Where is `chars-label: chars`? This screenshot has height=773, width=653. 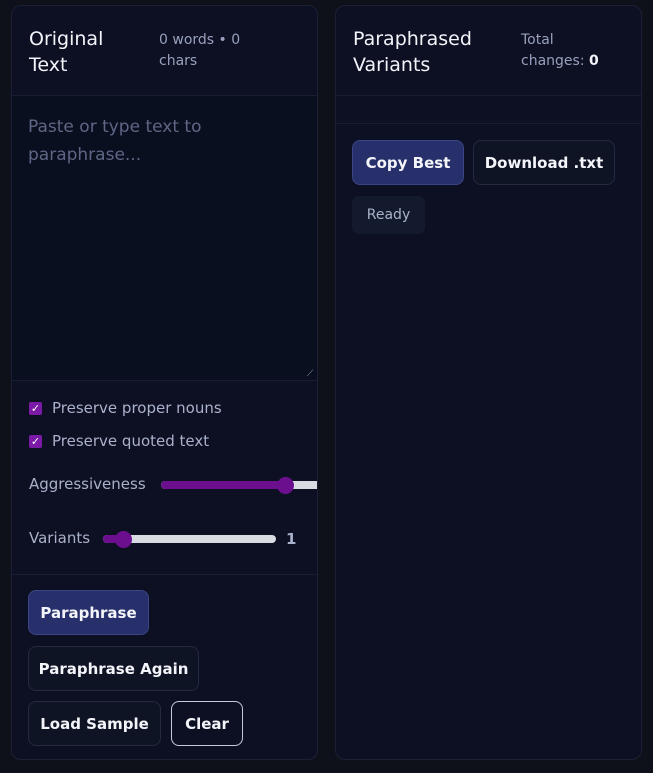 chars-label: chars is located at coordinates (178, 61).